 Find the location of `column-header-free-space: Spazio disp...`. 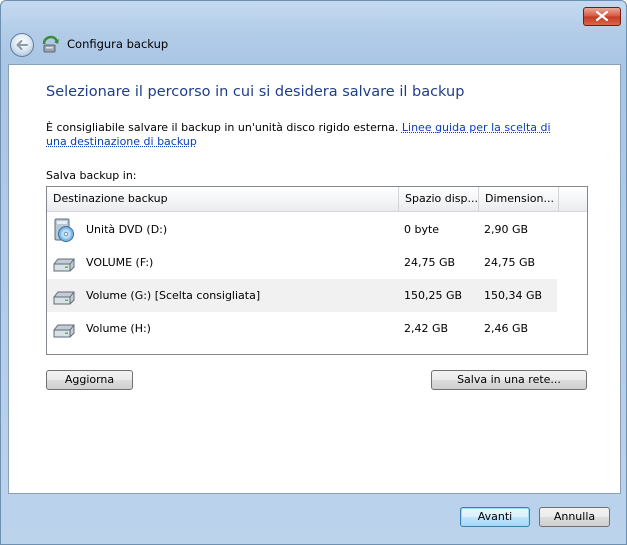

column-header-free-space: Spazio disp... is located at coordinates (439, 199).